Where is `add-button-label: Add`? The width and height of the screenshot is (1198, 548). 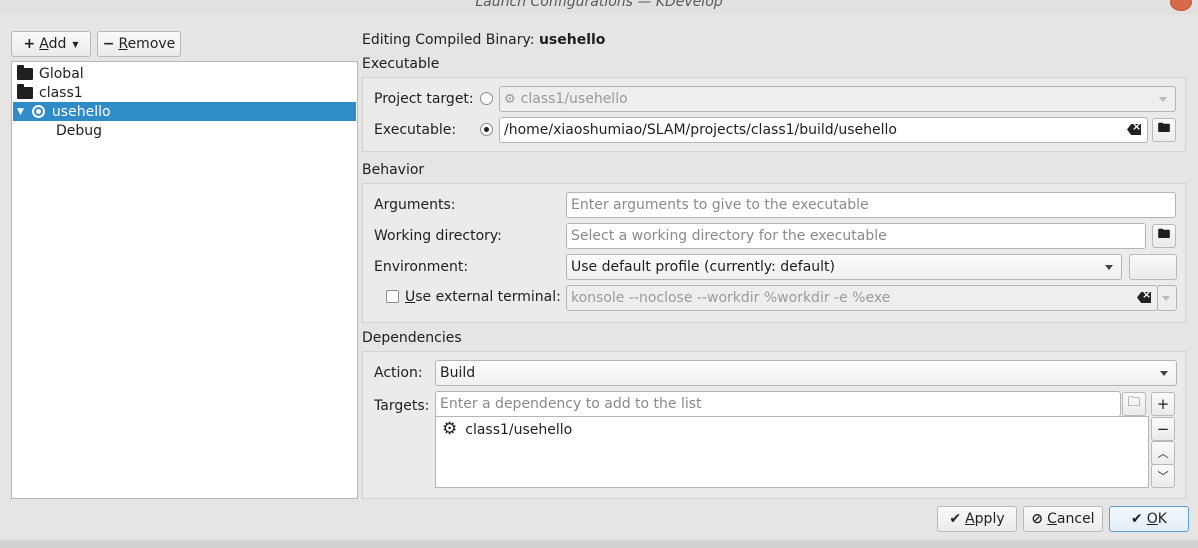 add-button-label: Add is located at coordinates (53, 44).